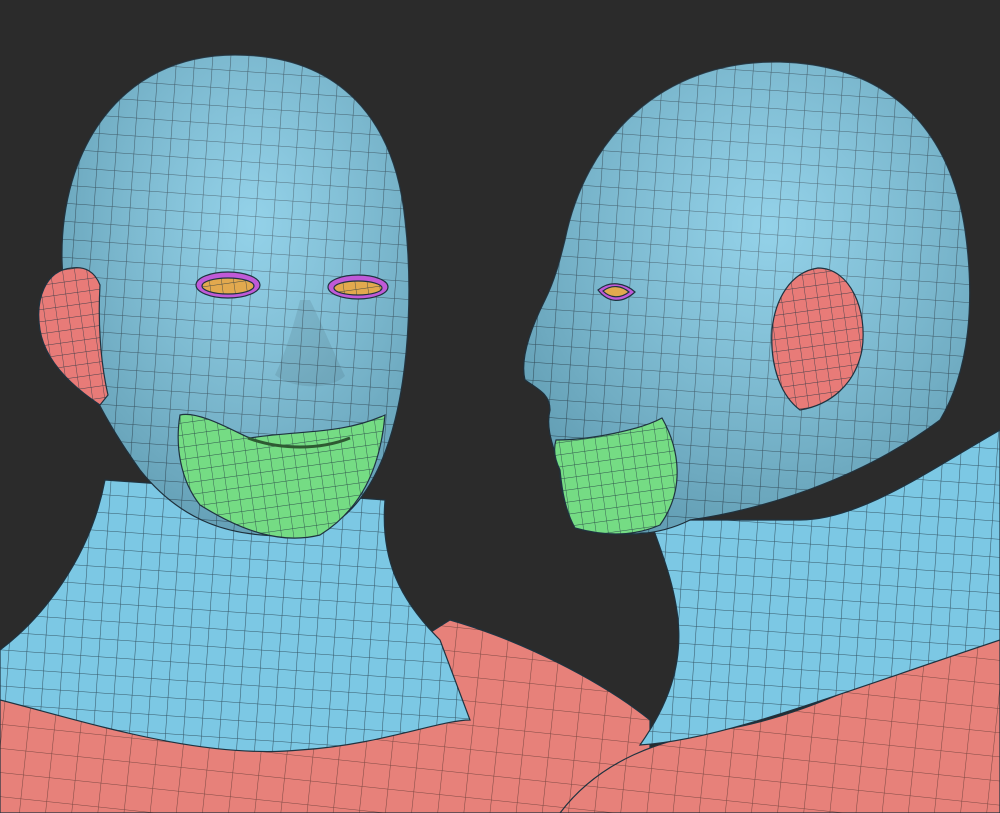  What do you see at coordinates (358, 287) in the screenshot?
I see `eye-right-front` at bounding box center [358, 287].